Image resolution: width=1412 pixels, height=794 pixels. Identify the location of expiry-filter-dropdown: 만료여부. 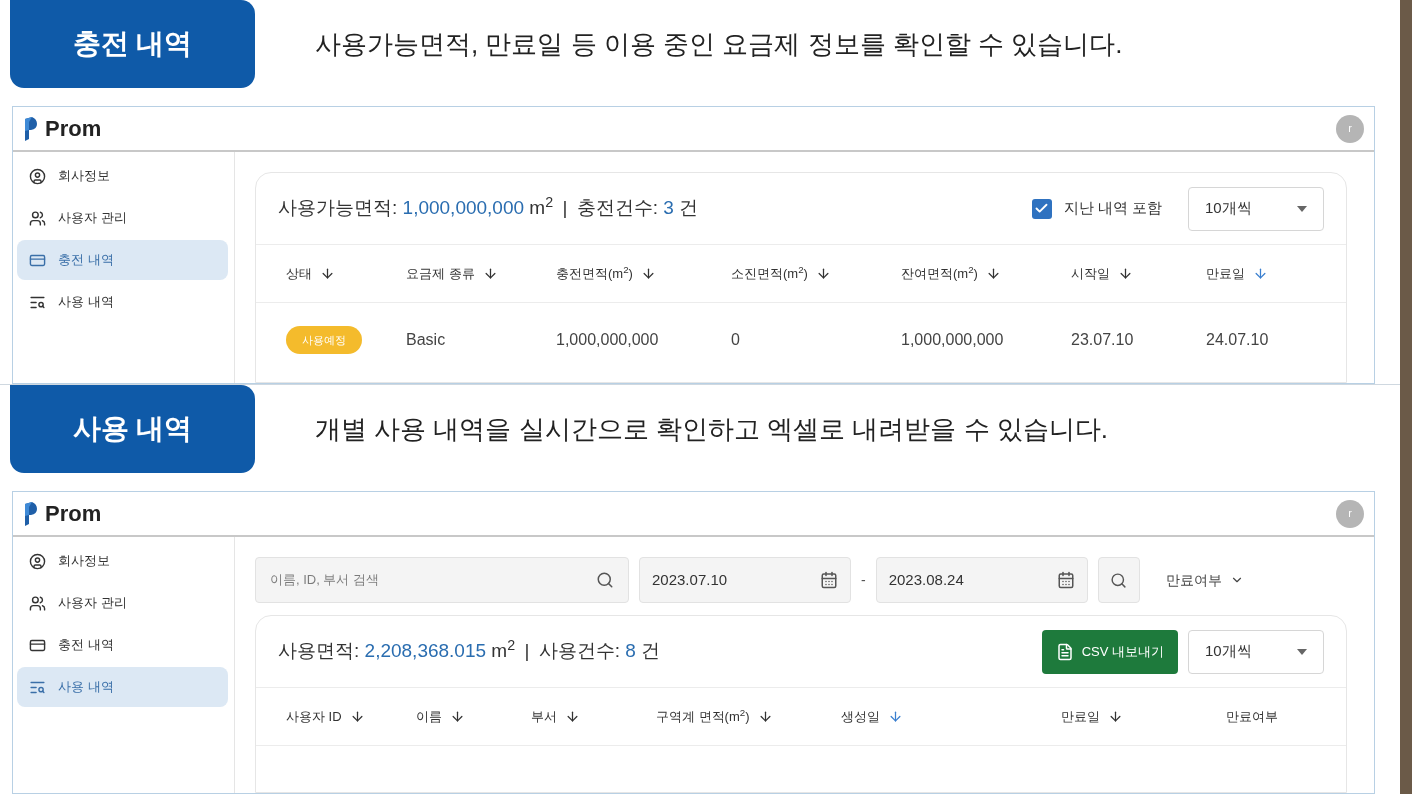
(1204, 580).